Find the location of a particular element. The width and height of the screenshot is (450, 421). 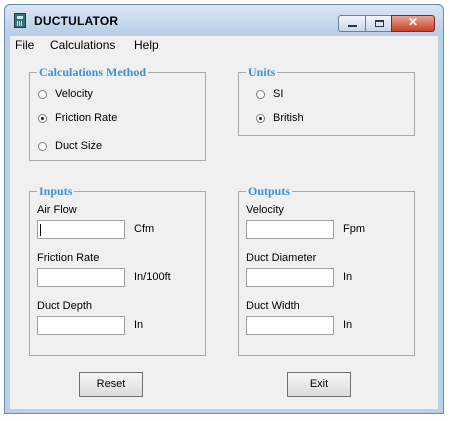

friction-rate-input is located at coordinates (81, 277).